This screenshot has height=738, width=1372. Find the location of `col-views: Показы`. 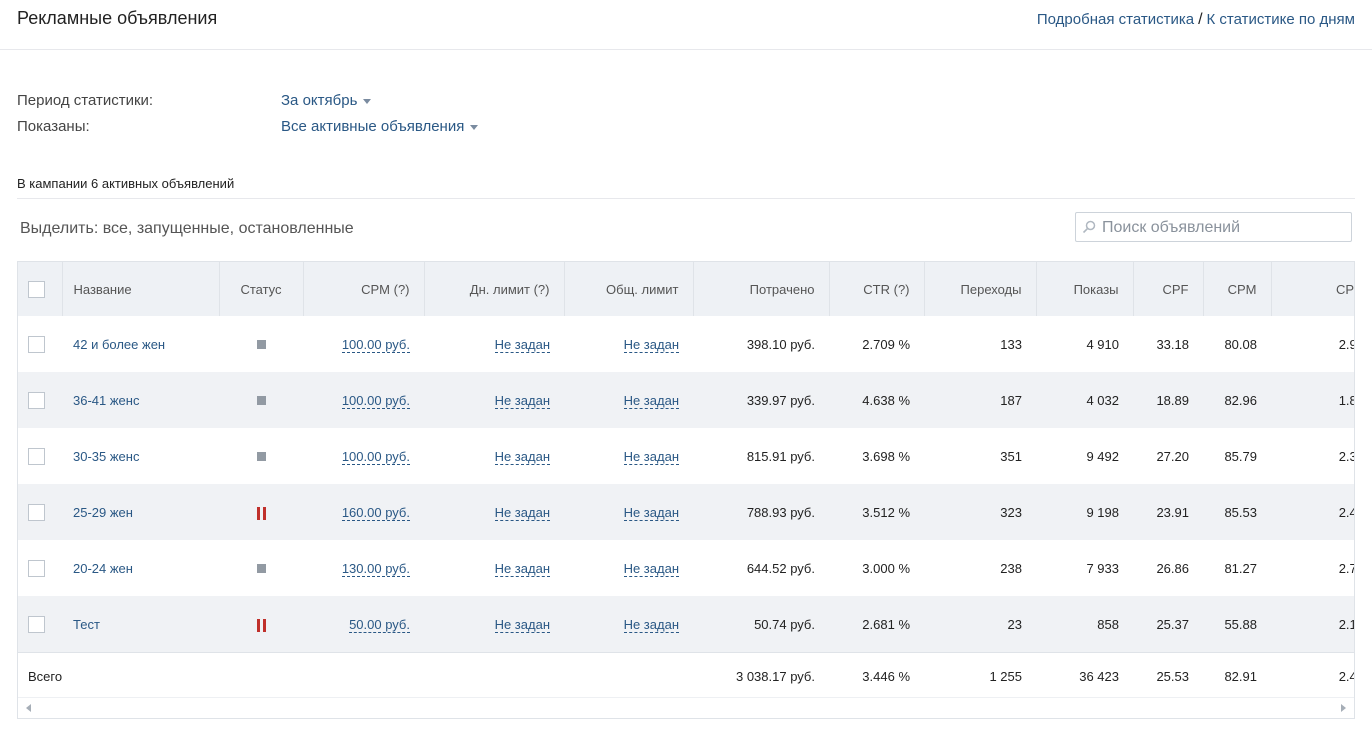

col-views: Показы is located at coordinates (1085, 289).